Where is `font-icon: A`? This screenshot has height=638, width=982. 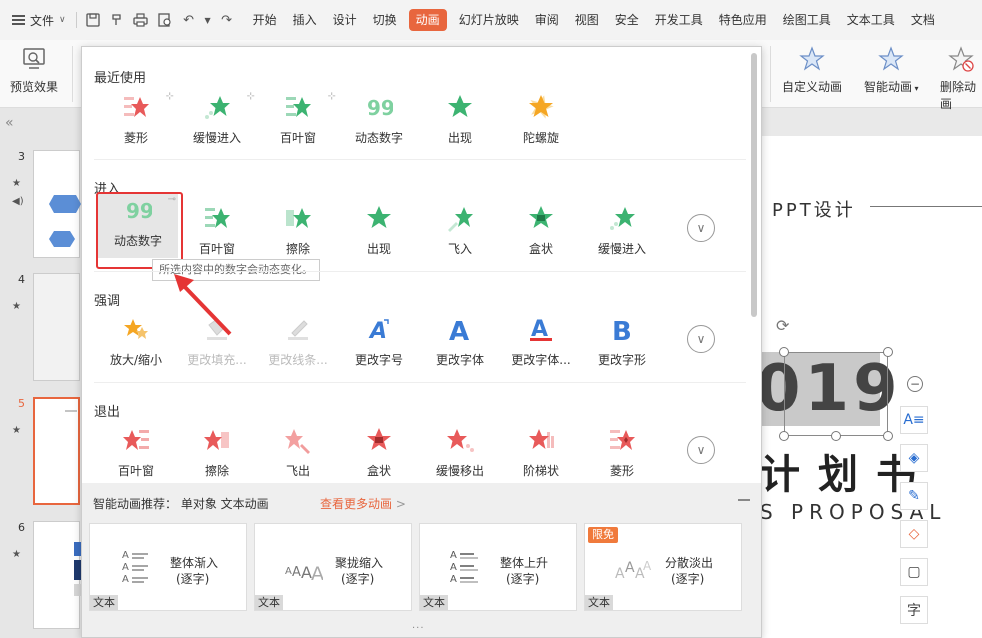 font-icon: A is located at coordinates (459, 330).